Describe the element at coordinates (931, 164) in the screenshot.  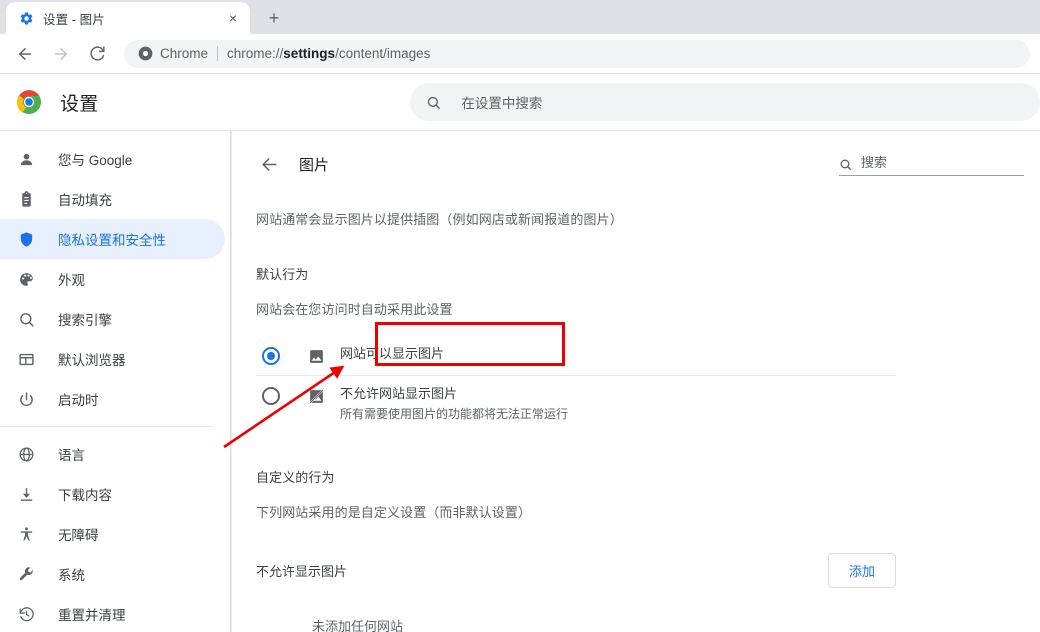
I see `content-search-input: 搜索` at that location.